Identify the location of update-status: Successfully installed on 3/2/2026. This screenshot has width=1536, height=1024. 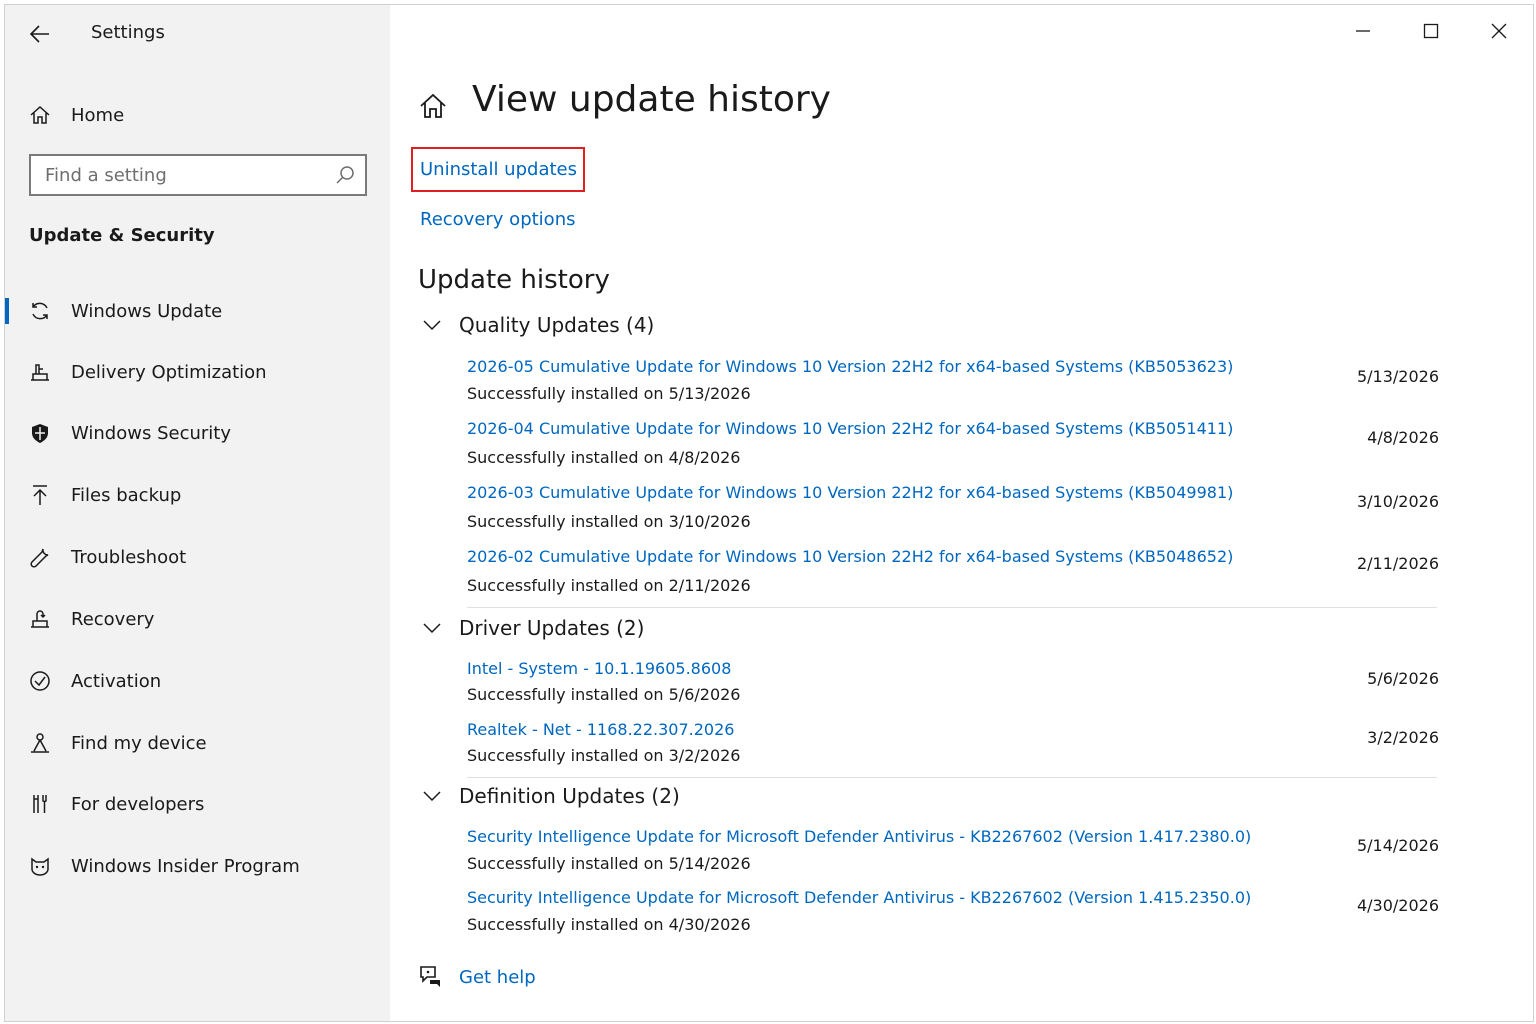
(604, 755).